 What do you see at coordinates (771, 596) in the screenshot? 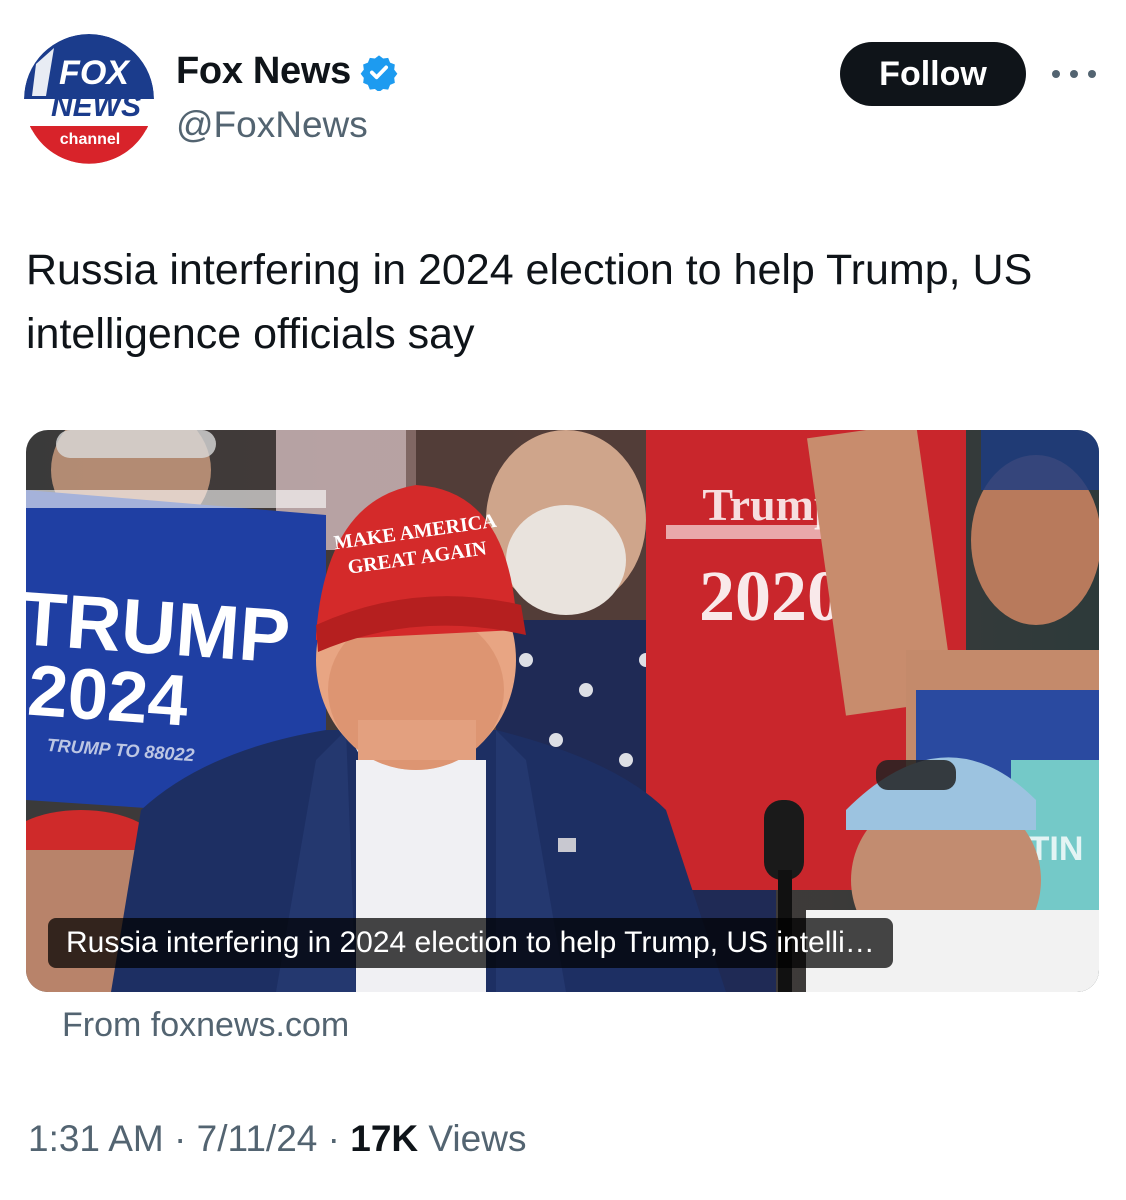
I see `shirt-2020-text: 2020` at bounding box center [771, 596].